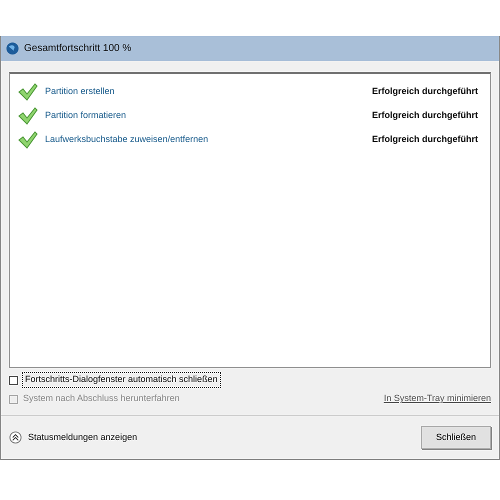  What do you see at coordinates (12, 48) in the screenshot?
I see `globe-icon` at bounding box center [12, 48].